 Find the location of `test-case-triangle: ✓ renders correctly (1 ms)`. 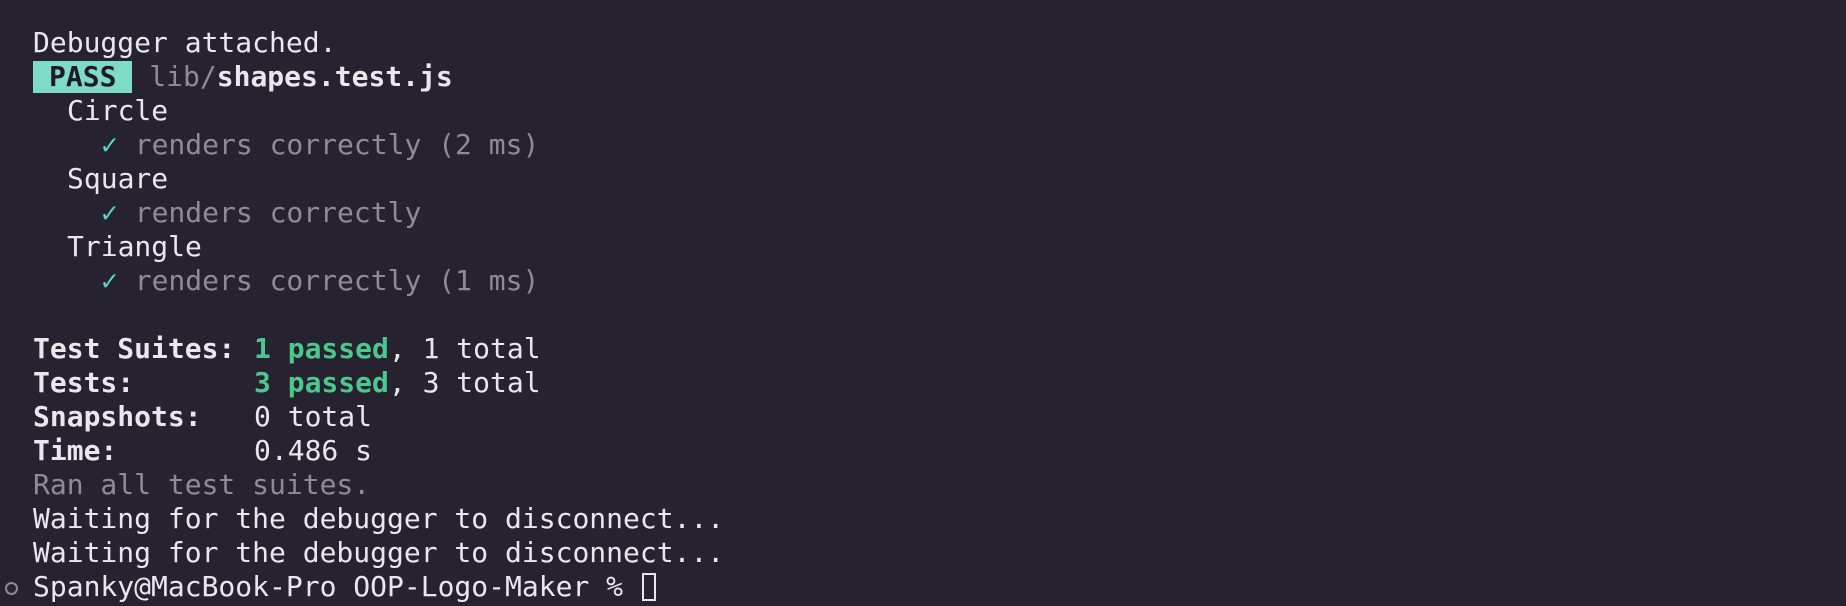

test-case-triangle: ✓ renders correctly (1 ms) is located at coordinates (923, 281).